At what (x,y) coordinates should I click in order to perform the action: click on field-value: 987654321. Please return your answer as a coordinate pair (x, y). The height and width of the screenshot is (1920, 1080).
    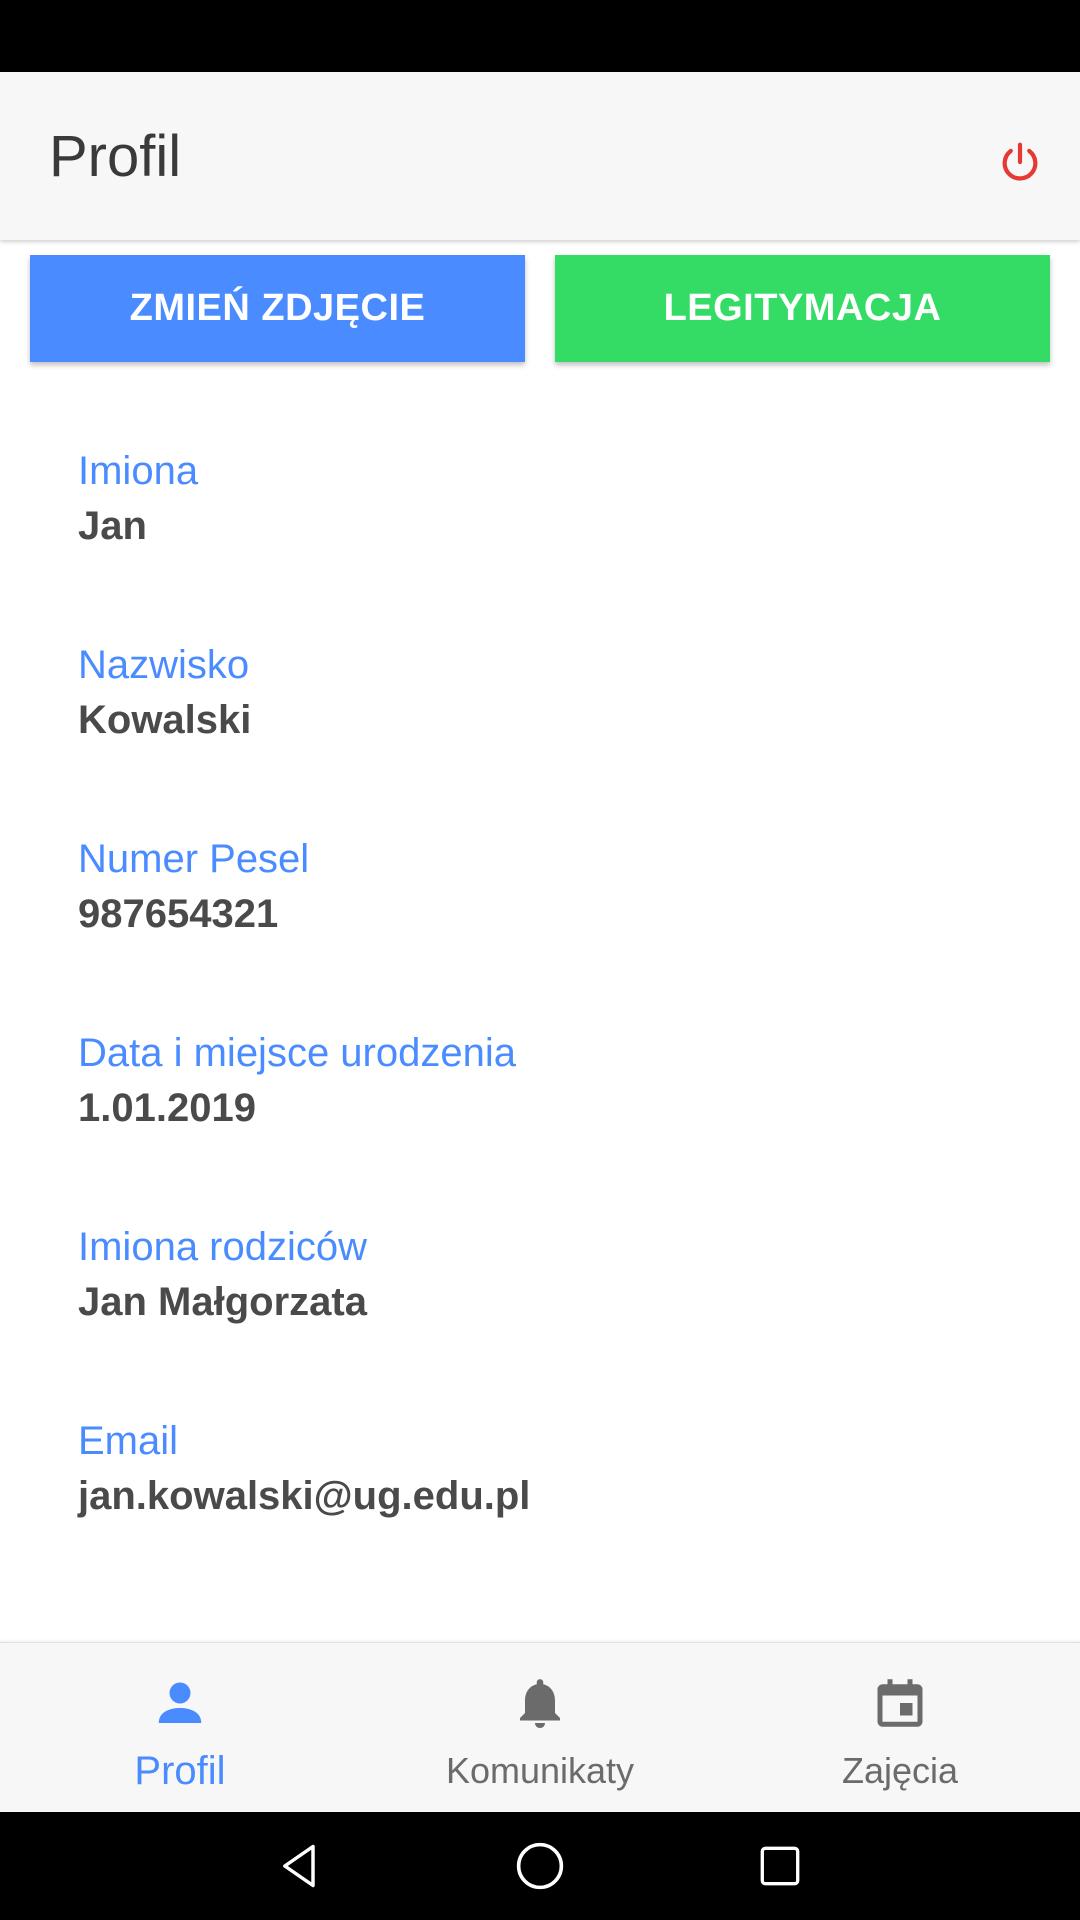
    Looking at the image, I should click on (178, 914).